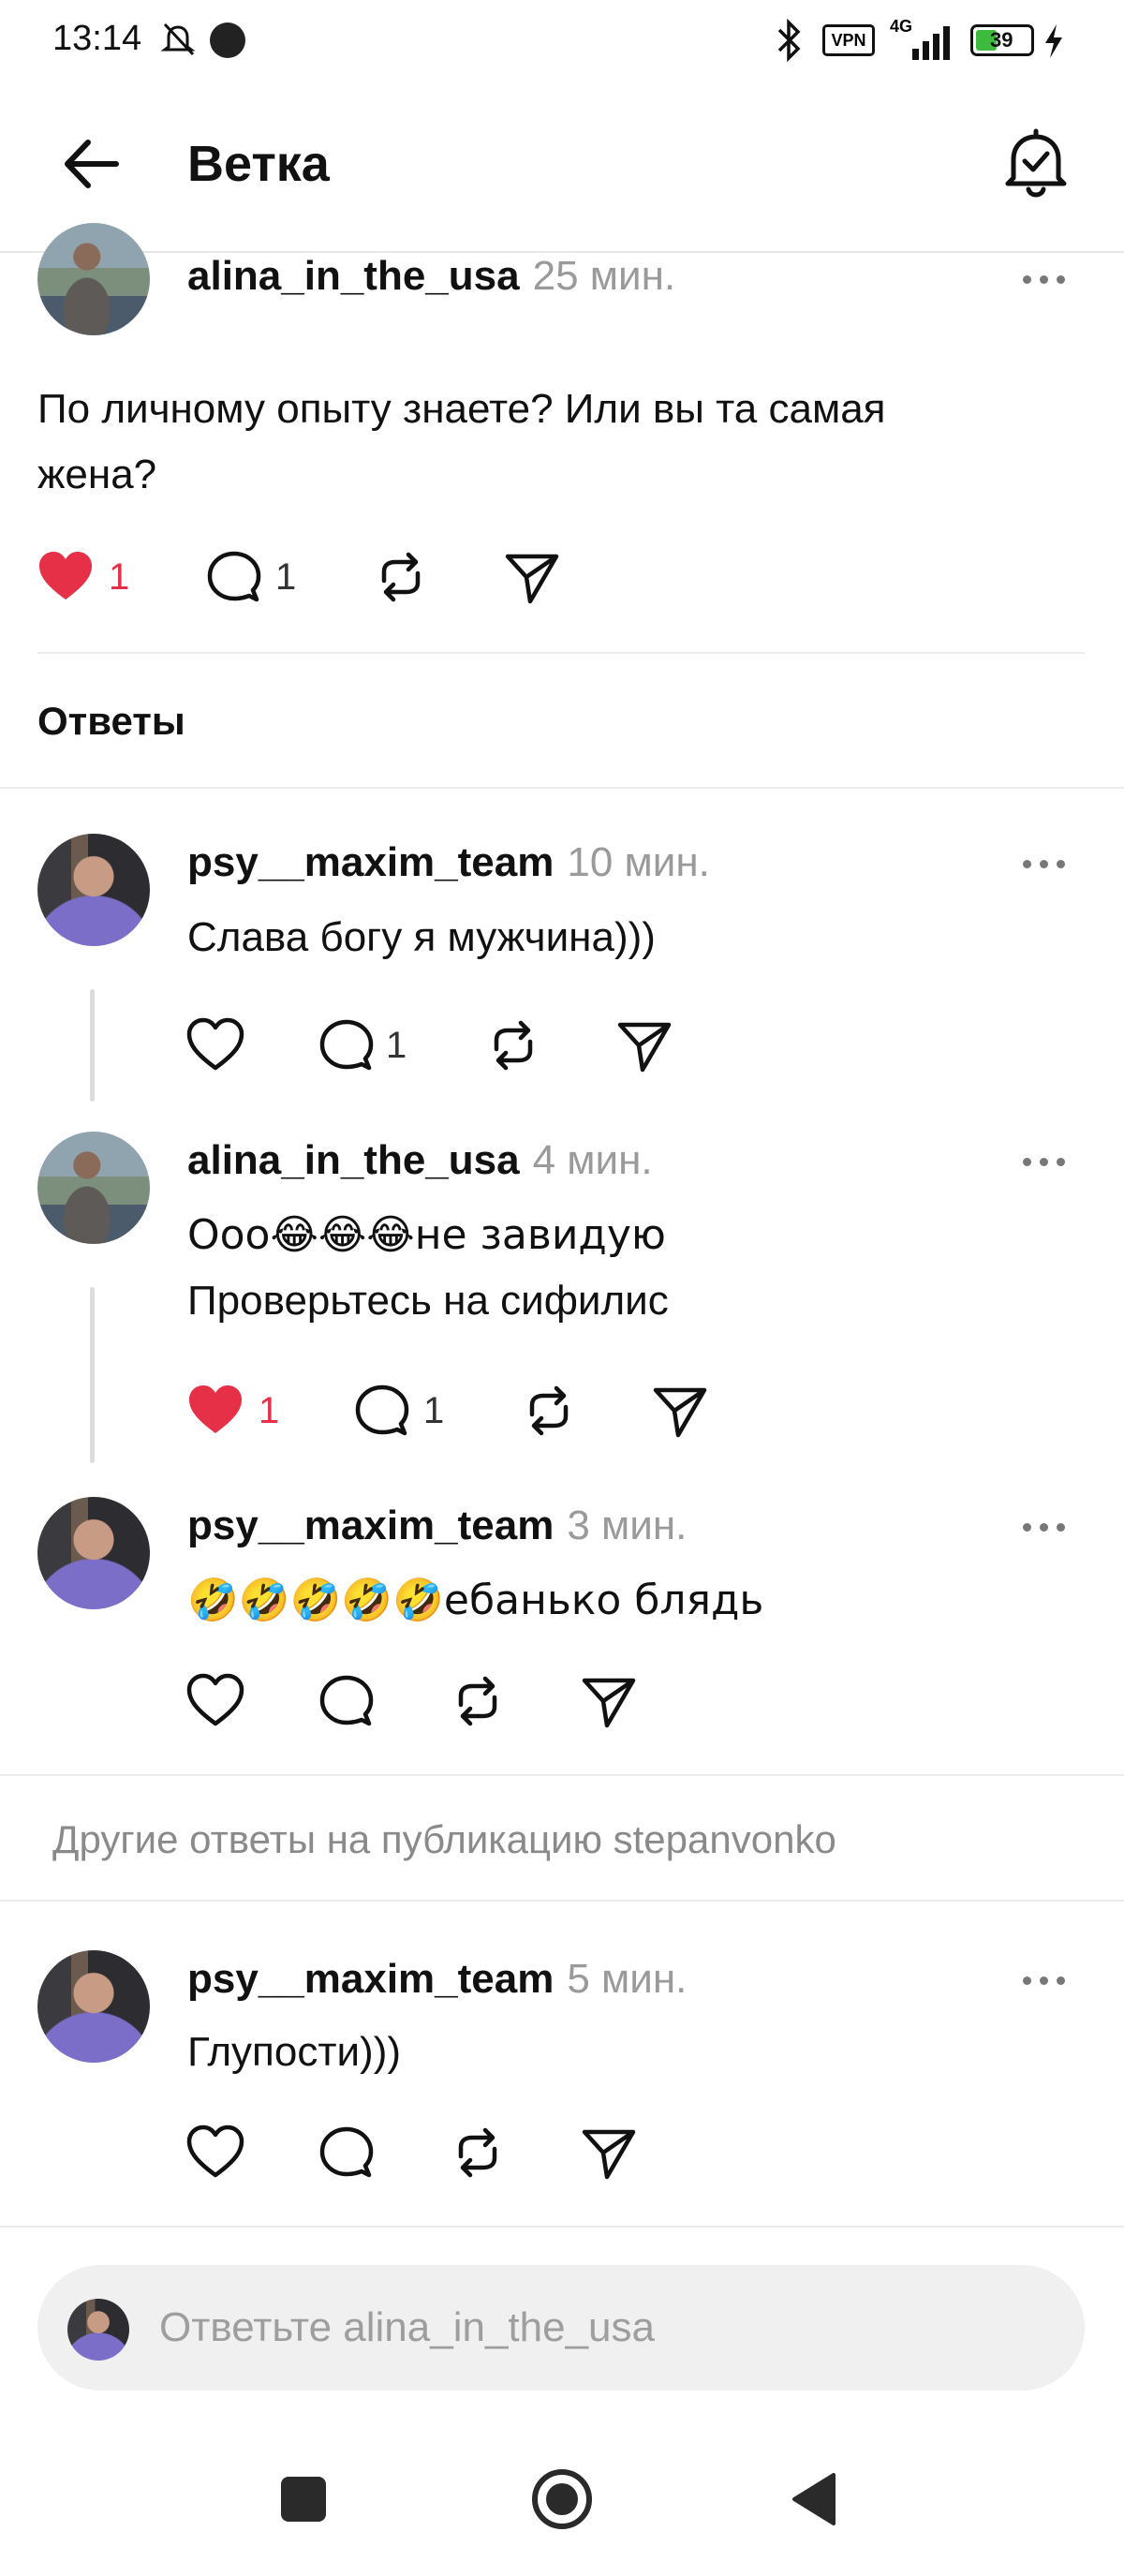 The height and width of the screenshot is (2576, 1124). Describe the element at coordinates (428, 1301) in the screenshot. I see `reply-text-line: Проверьтесь на сифилис` at that location.